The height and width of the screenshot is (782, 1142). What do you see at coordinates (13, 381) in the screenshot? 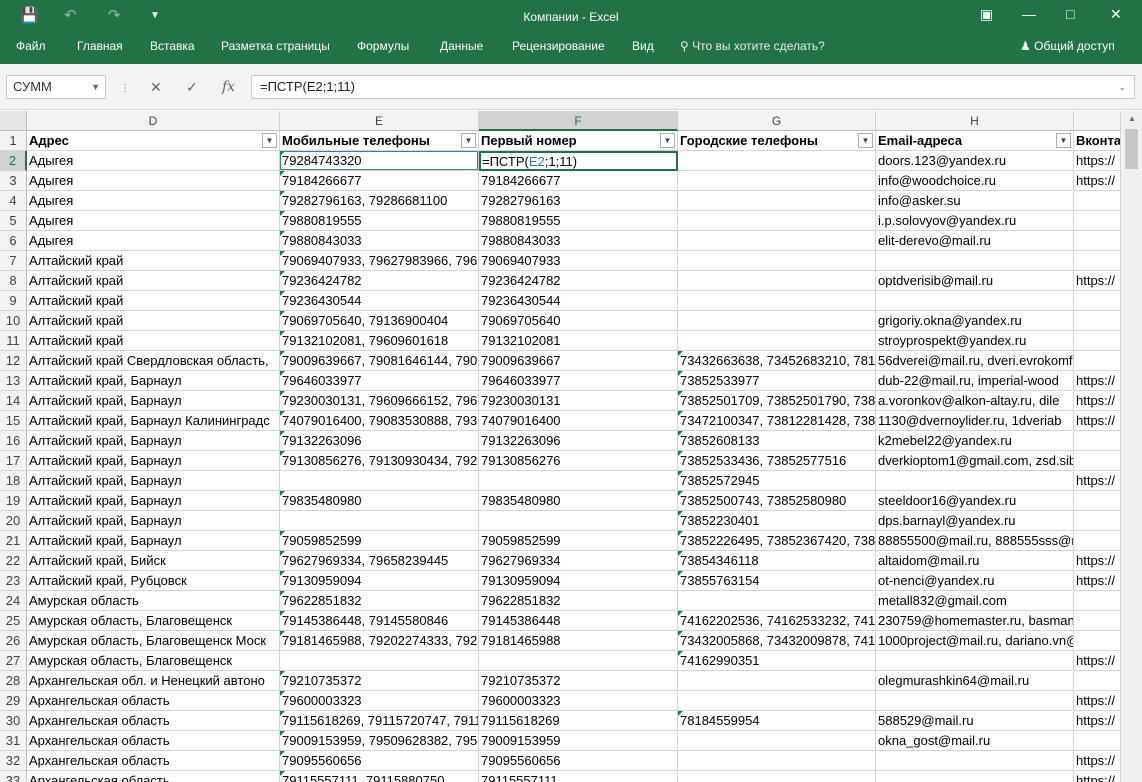
I see `row-header: 13` at bounding box center [13, 381].